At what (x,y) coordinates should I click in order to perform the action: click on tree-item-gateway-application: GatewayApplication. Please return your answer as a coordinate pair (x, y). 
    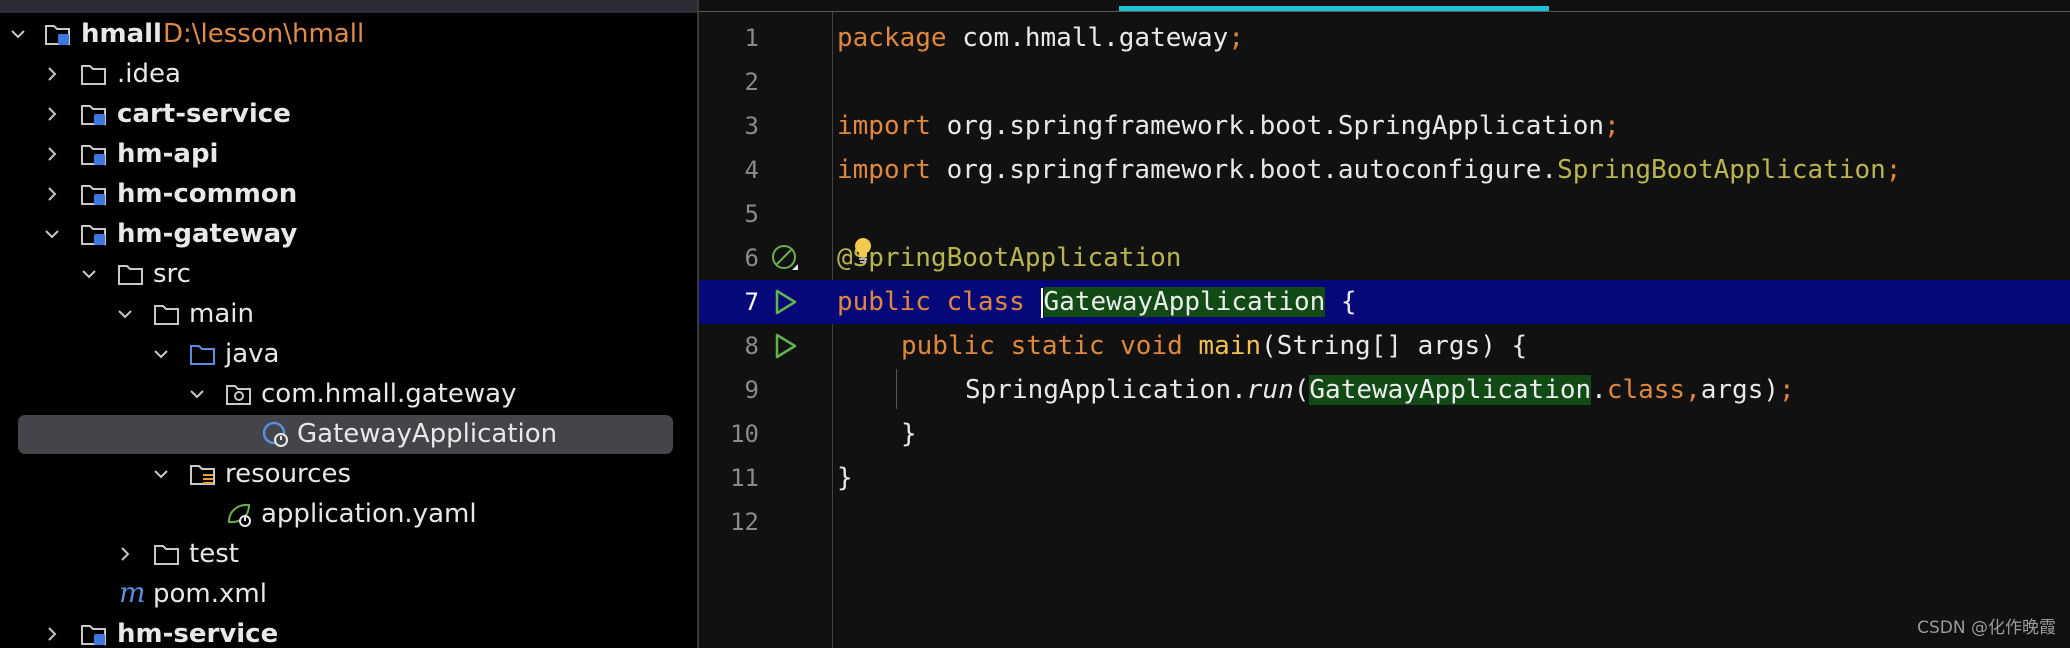
    Looking at the image, I should click on (348, 434).